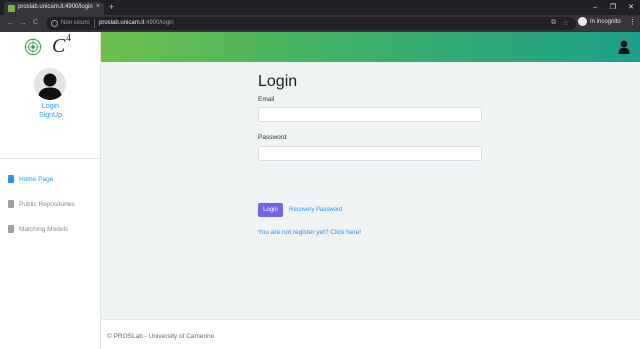 This screenshot has height=349, width=640. I want to click on sidebar-item-matching-models: Matching Models, so click(53, 229).